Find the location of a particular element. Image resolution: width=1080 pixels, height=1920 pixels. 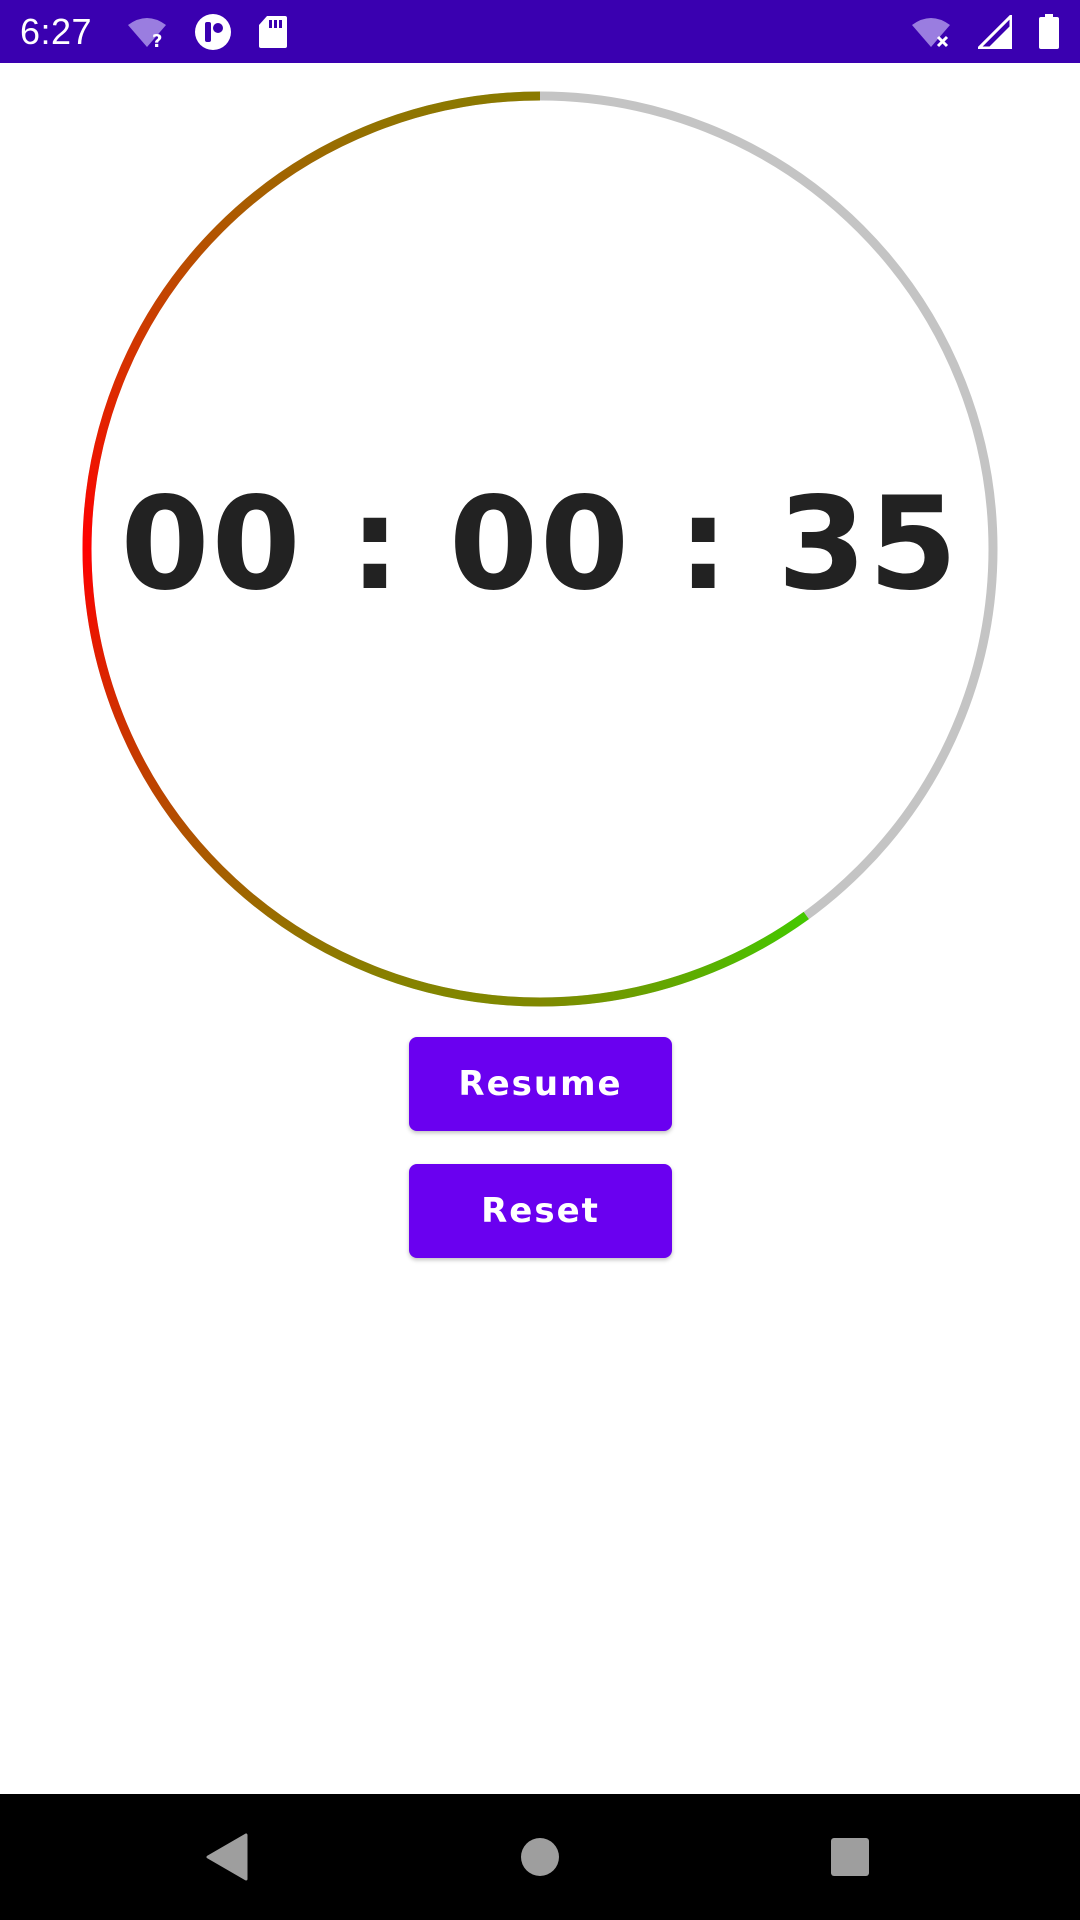

recents-icon is located at coordinates (850, 1857).